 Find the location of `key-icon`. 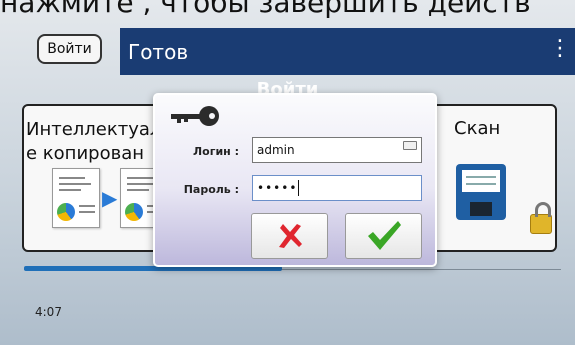

key-icon is located at coordinates (195, 116).